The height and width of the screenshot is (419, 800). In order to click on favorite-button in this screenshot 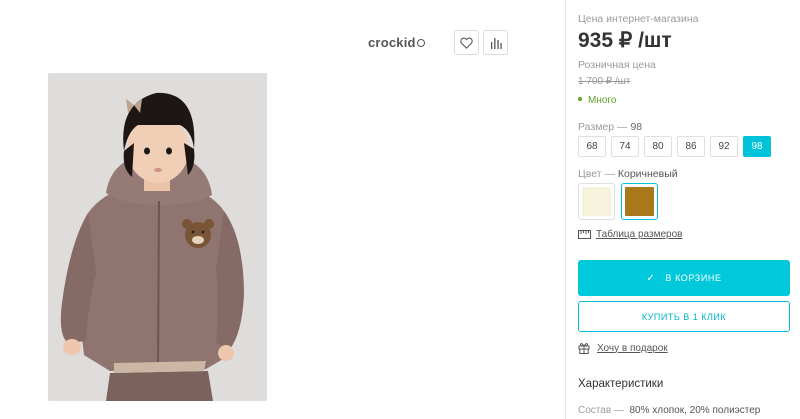, I will do `click(466, 42)`.